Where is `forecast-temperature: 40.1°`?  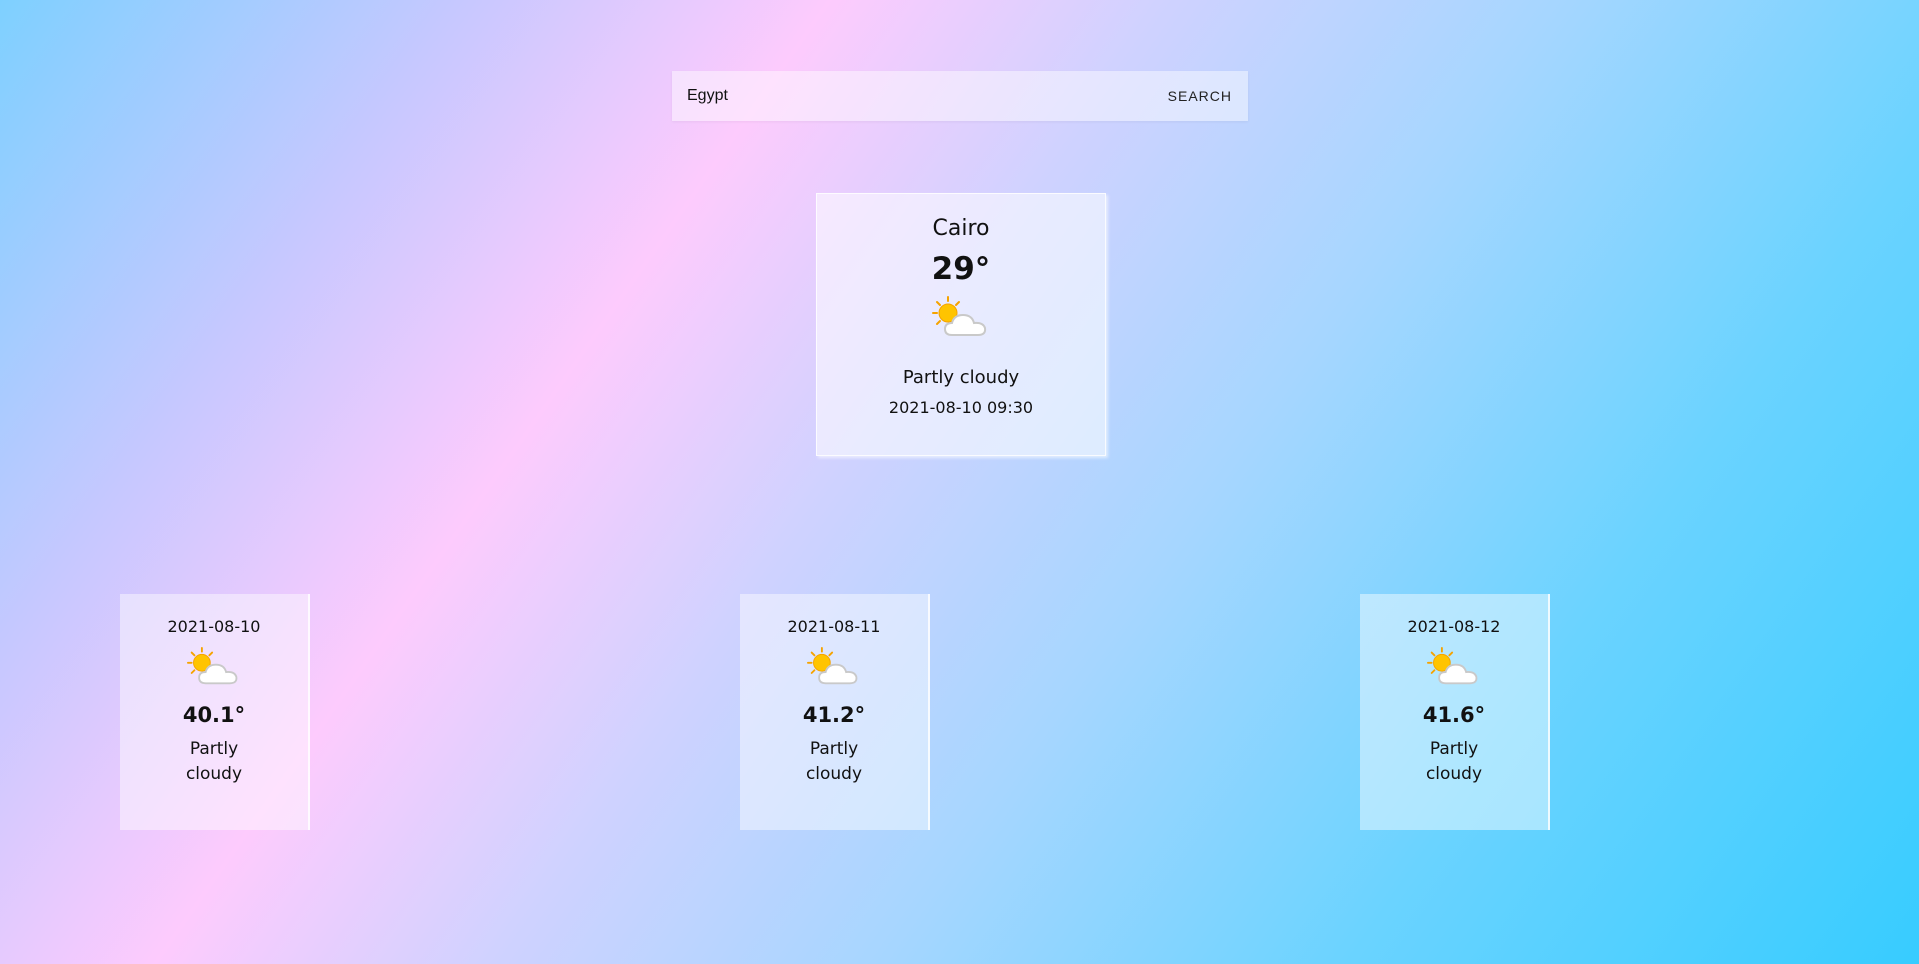 forecast-temperature: 40.1° is located at coordinates (214, 715).